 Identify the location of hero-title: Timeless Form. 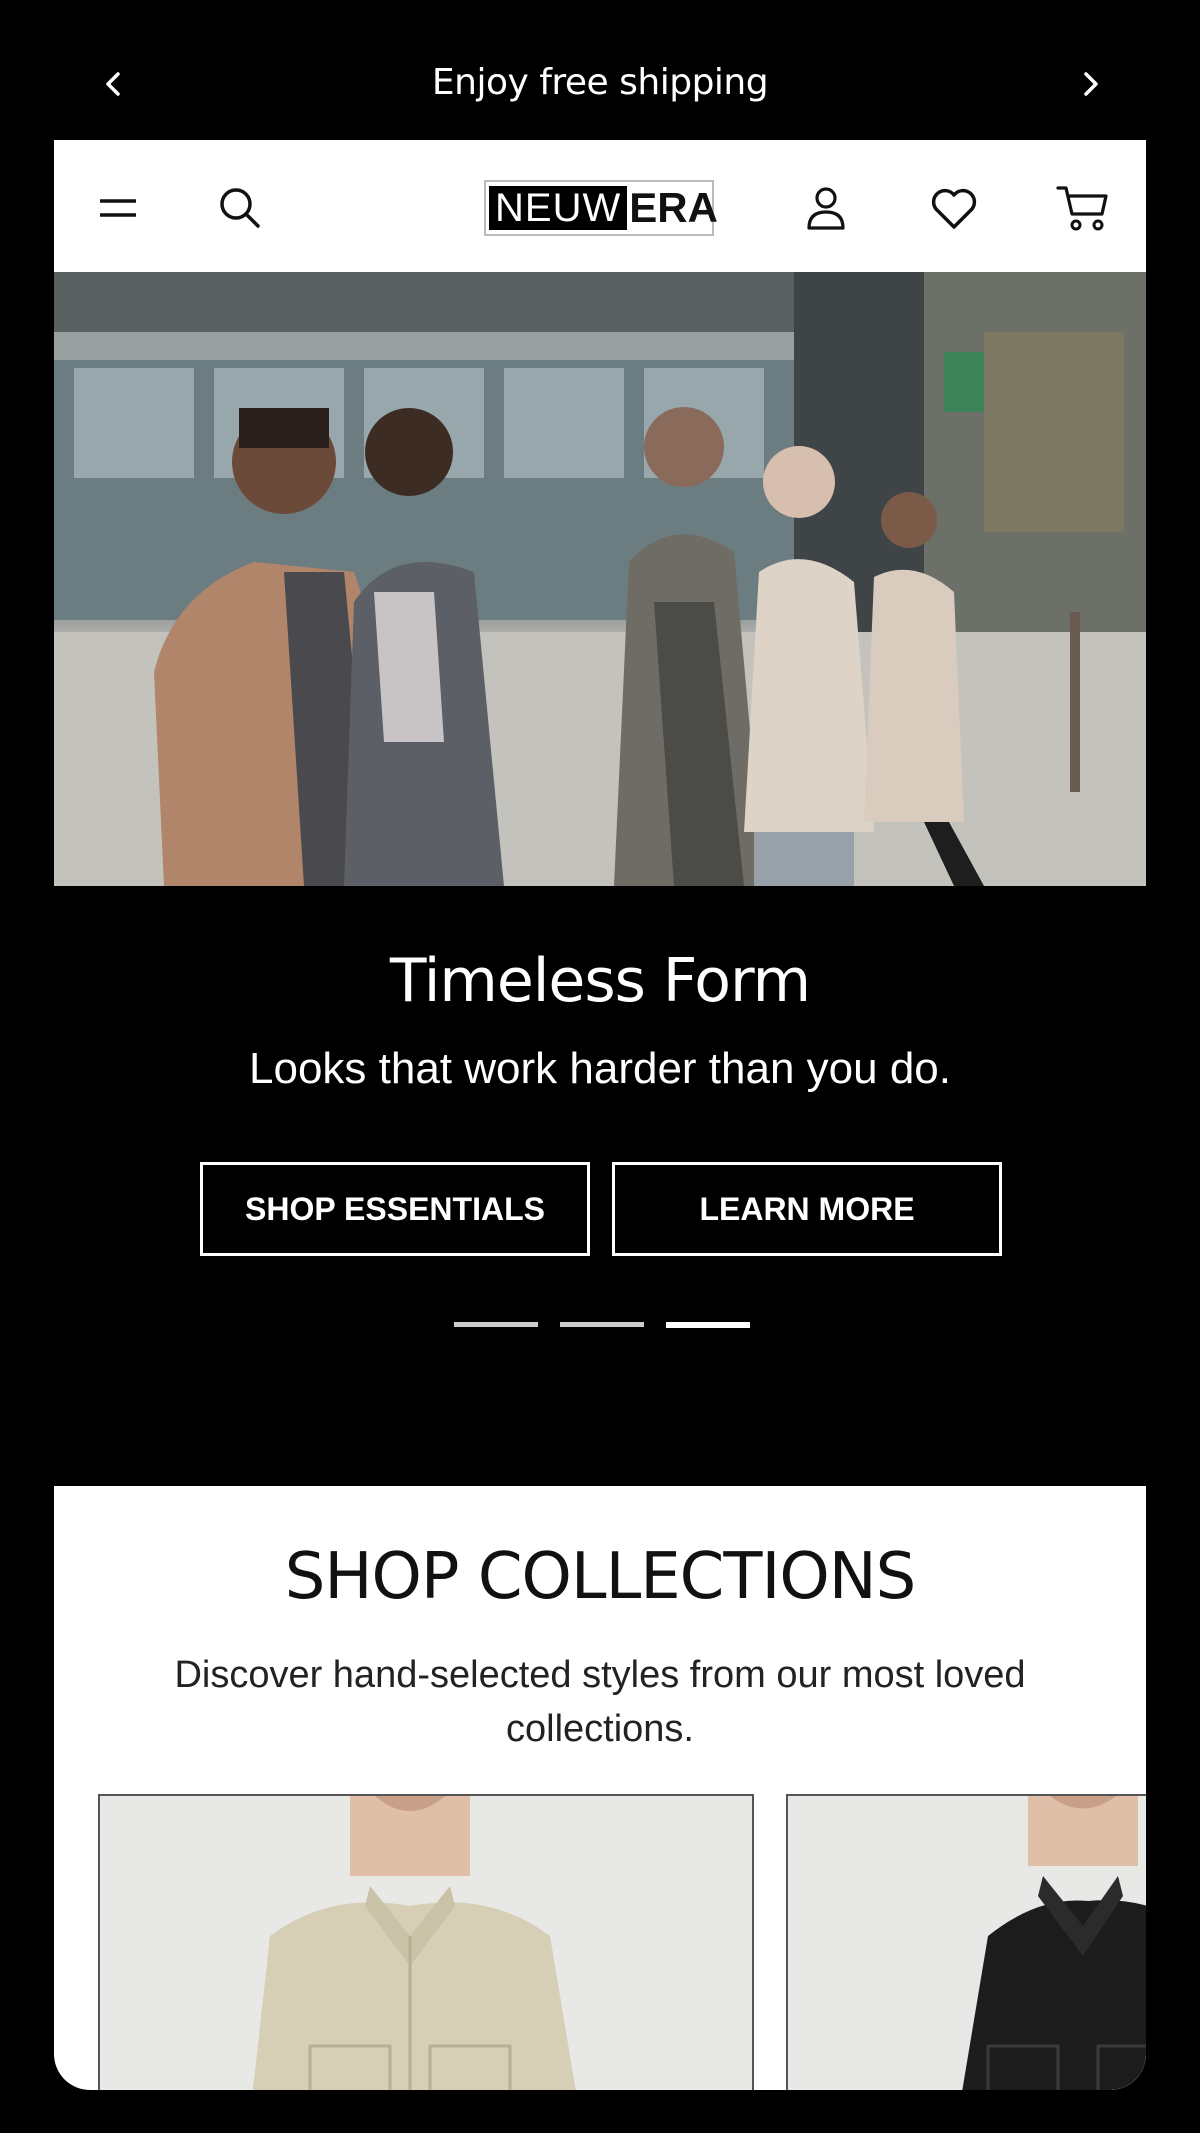
(600, 981).